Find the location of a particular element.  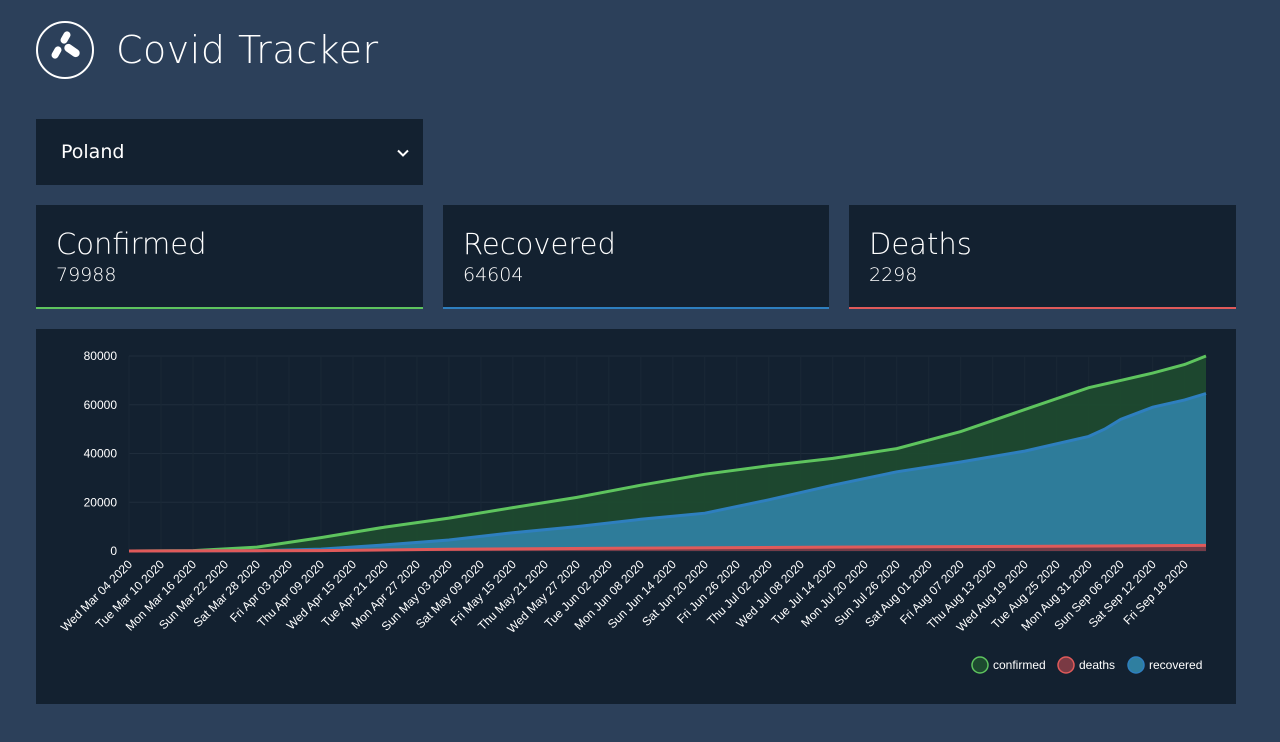

y-tick-label: 40000 is located at coordinates (101, 454).